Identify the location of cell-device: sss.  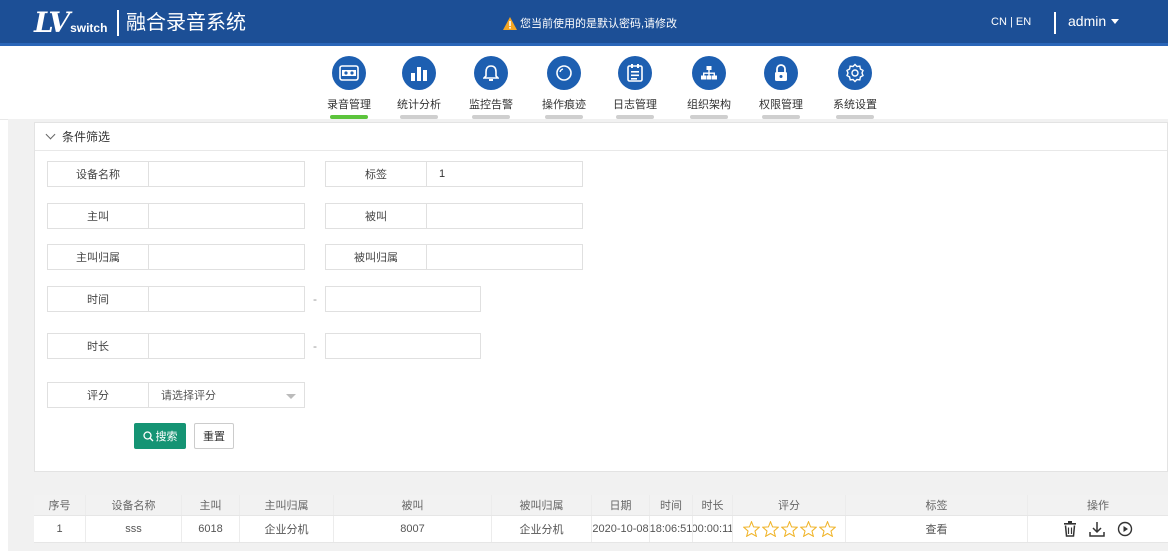
(134, 529).